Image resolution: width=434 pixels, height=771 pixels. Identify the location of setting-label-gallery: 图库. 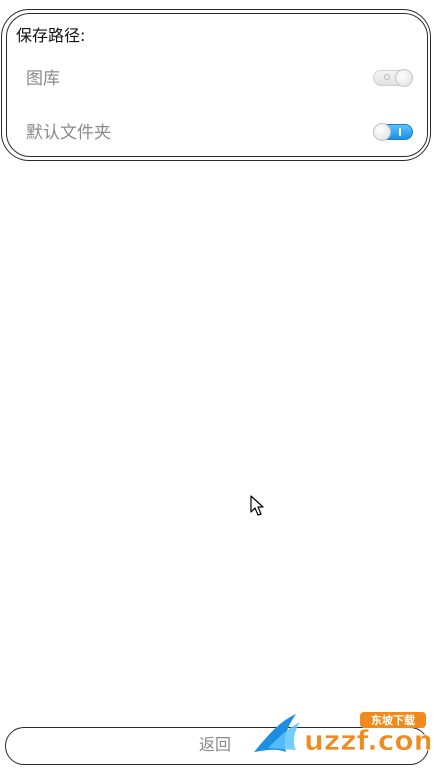
(43, 79).